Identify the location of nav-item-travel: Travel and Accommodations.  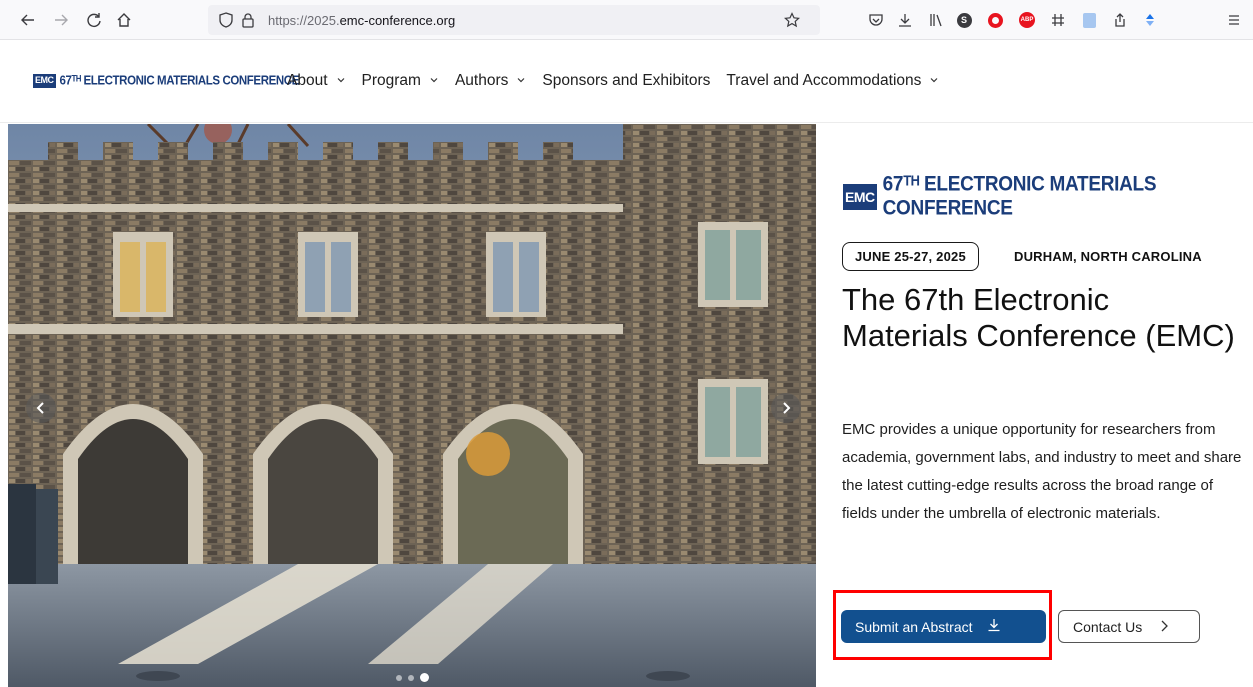
(832, 81).